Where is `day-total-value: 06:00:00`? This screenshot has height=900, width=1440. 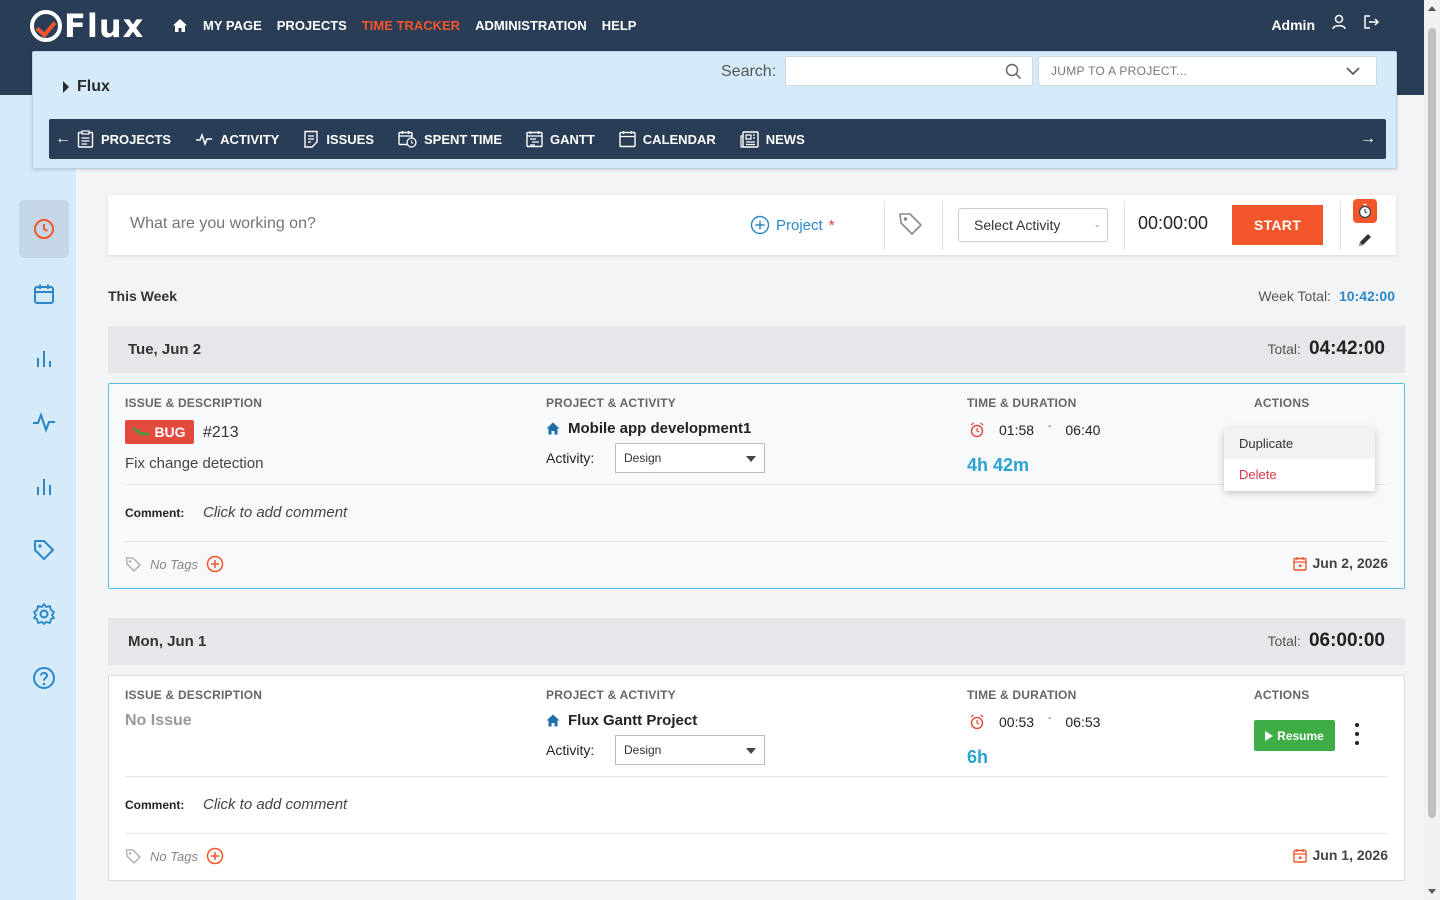 day-total-value: 06:00:00 is located at coordinates (1346, 640).